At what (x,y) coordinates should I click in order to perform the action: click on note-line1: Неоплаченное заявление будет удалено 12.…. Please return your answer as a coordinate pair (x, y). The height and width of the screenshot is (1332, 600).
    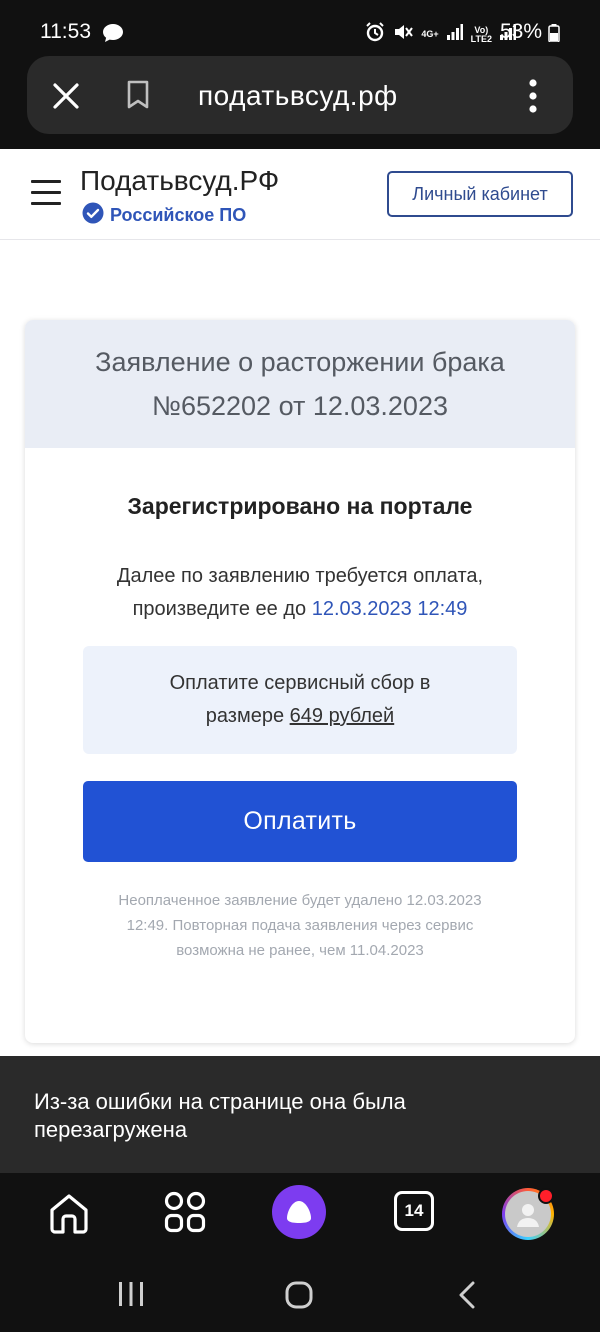
    Looking at the image, I should click on (300, 900).